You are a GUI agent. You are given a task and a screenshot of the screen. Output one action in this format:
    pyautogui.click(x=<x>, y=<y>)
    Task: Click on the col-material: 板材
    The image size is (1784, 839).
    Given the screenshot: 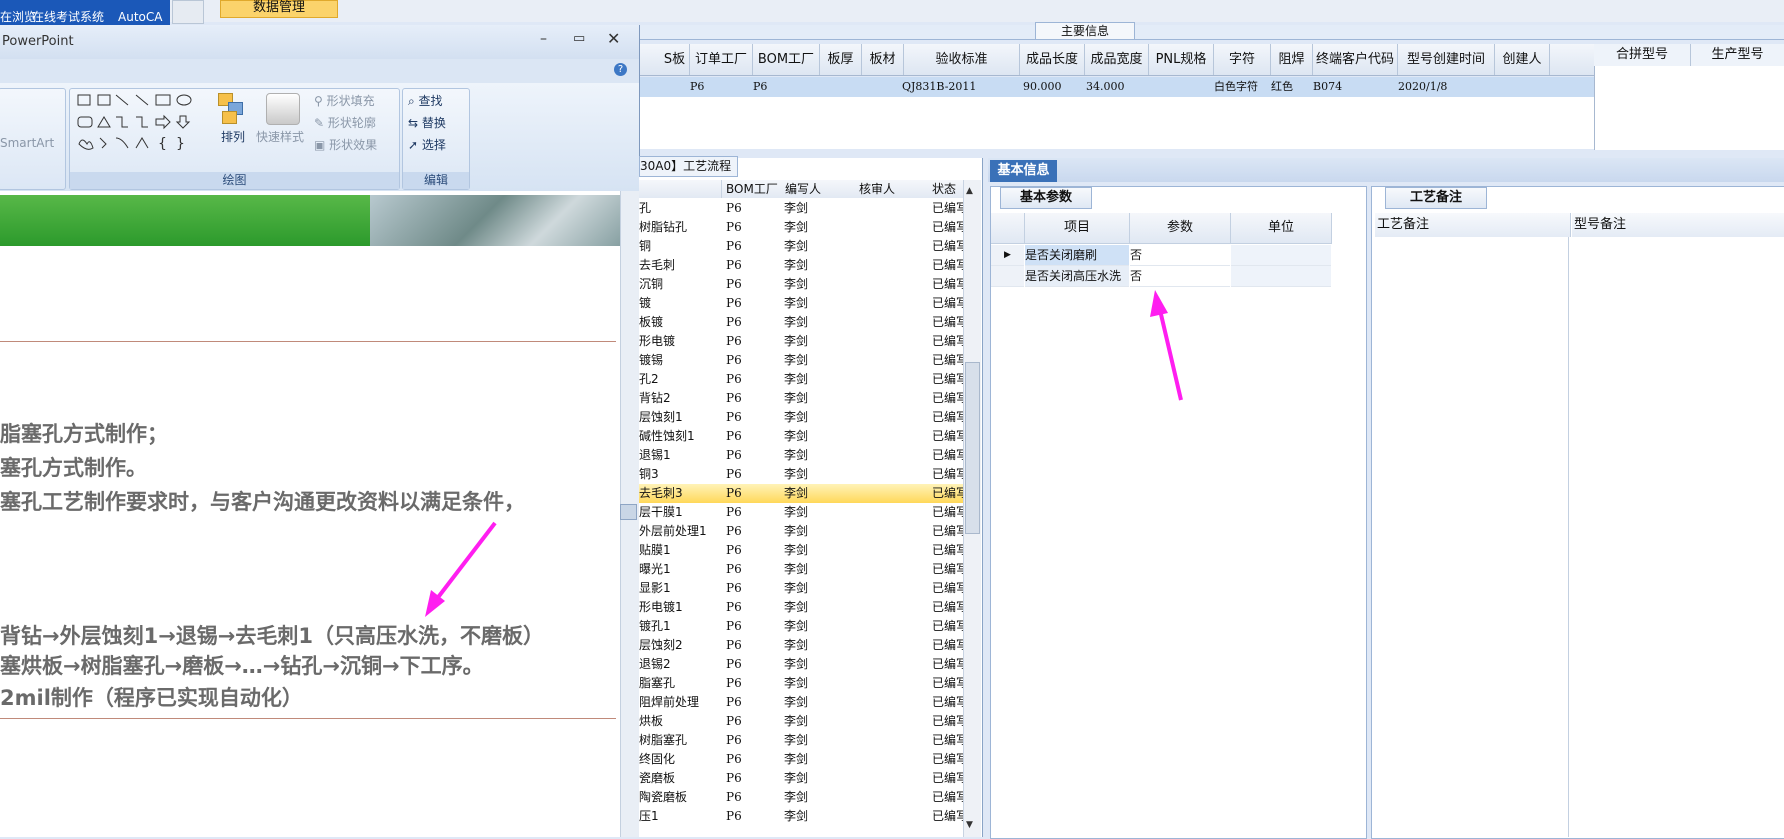 What is the action you would take?
    pyautogui.click(x=883, y=59)
    